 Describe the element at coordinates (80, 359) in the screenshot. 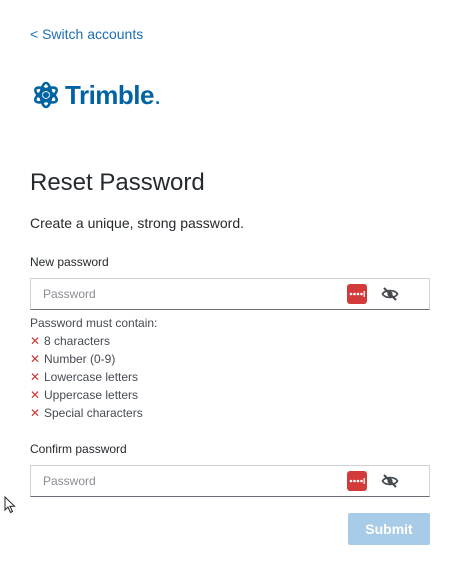

I see `requirement-label: Number (0-9)` at that location.